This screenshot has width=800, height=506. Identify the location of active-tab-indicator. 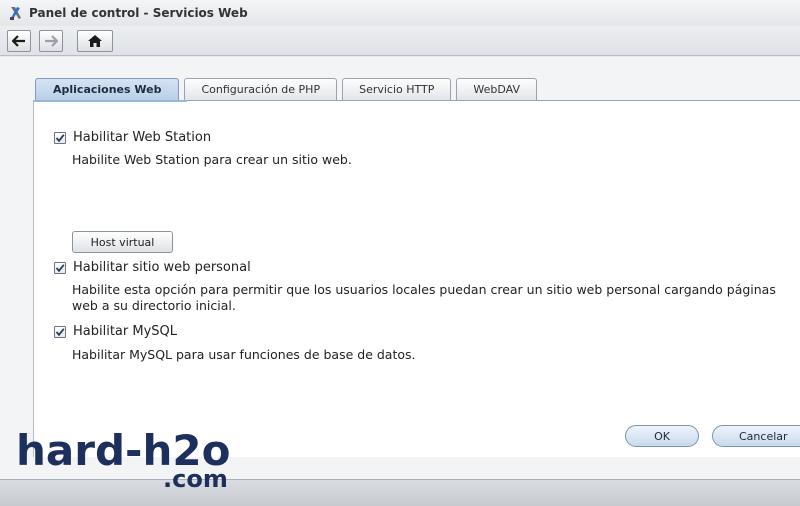
(110, 101).